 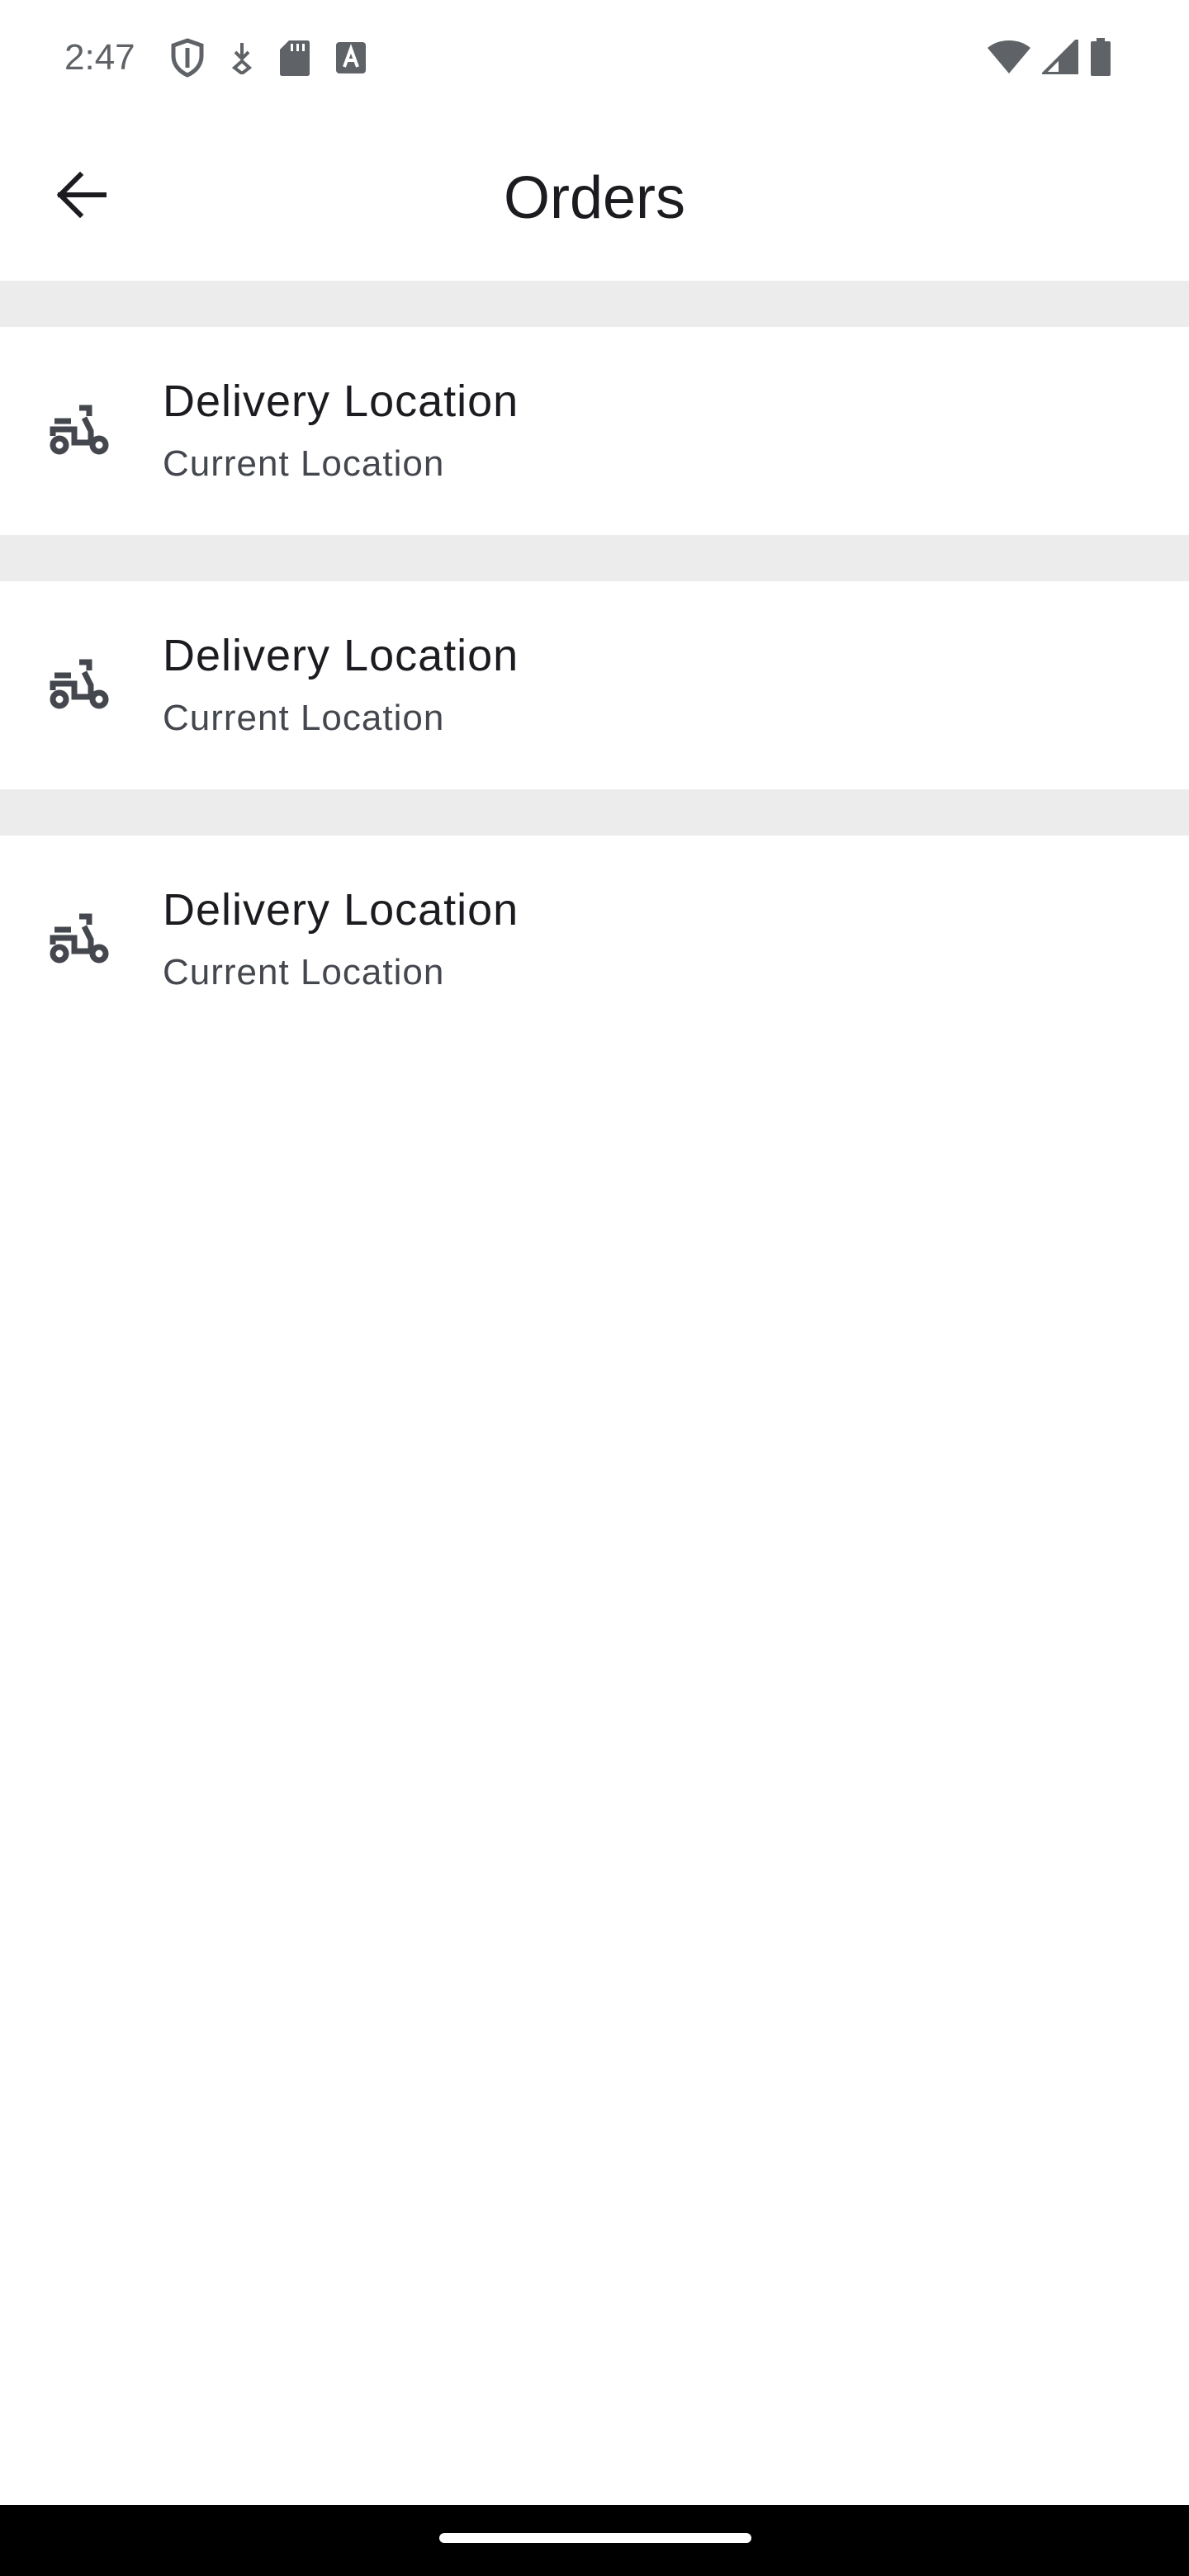 What do you see at coordinates (187, 58) in the screenshot?
I see `shield-icon` at bounding box center [187, 58].